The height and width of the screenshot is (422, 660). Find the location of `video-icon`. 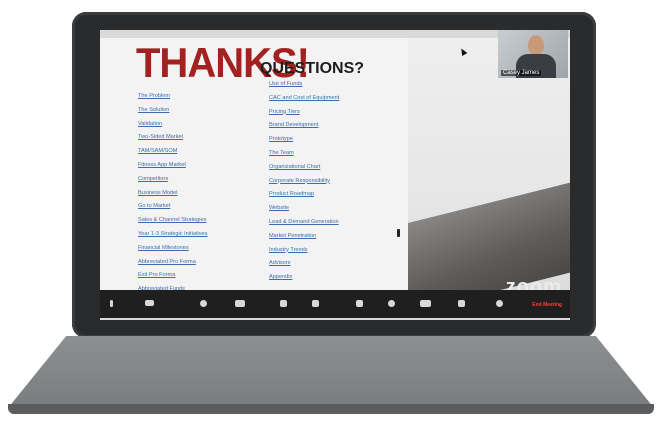

video-icon is located at coordinates (149, 303).